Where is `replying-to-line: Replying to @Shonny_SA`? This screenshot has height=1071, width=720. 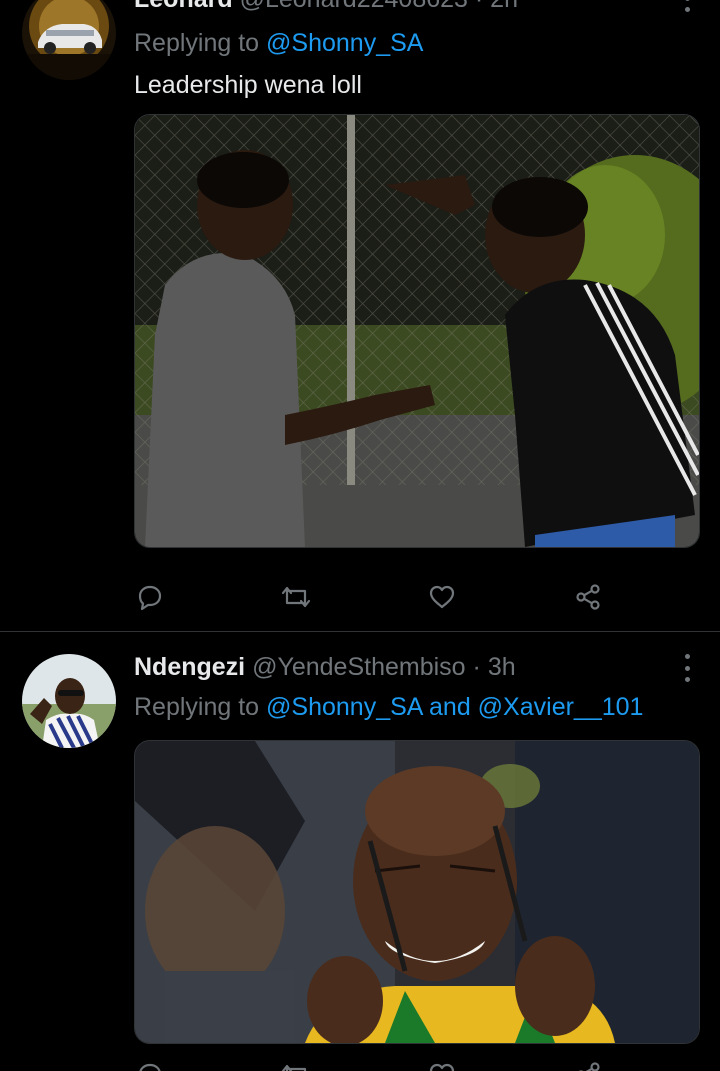 replying-to-line: Replying to @Shonny_SA is located at coordinates (278, 43).